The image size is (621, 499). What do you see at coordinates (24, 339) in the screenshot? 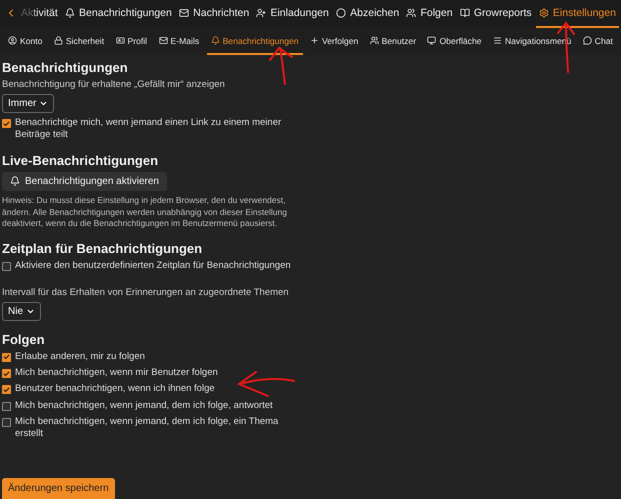
I see `section-heading: Folgen` at bounding box center [24, 339].